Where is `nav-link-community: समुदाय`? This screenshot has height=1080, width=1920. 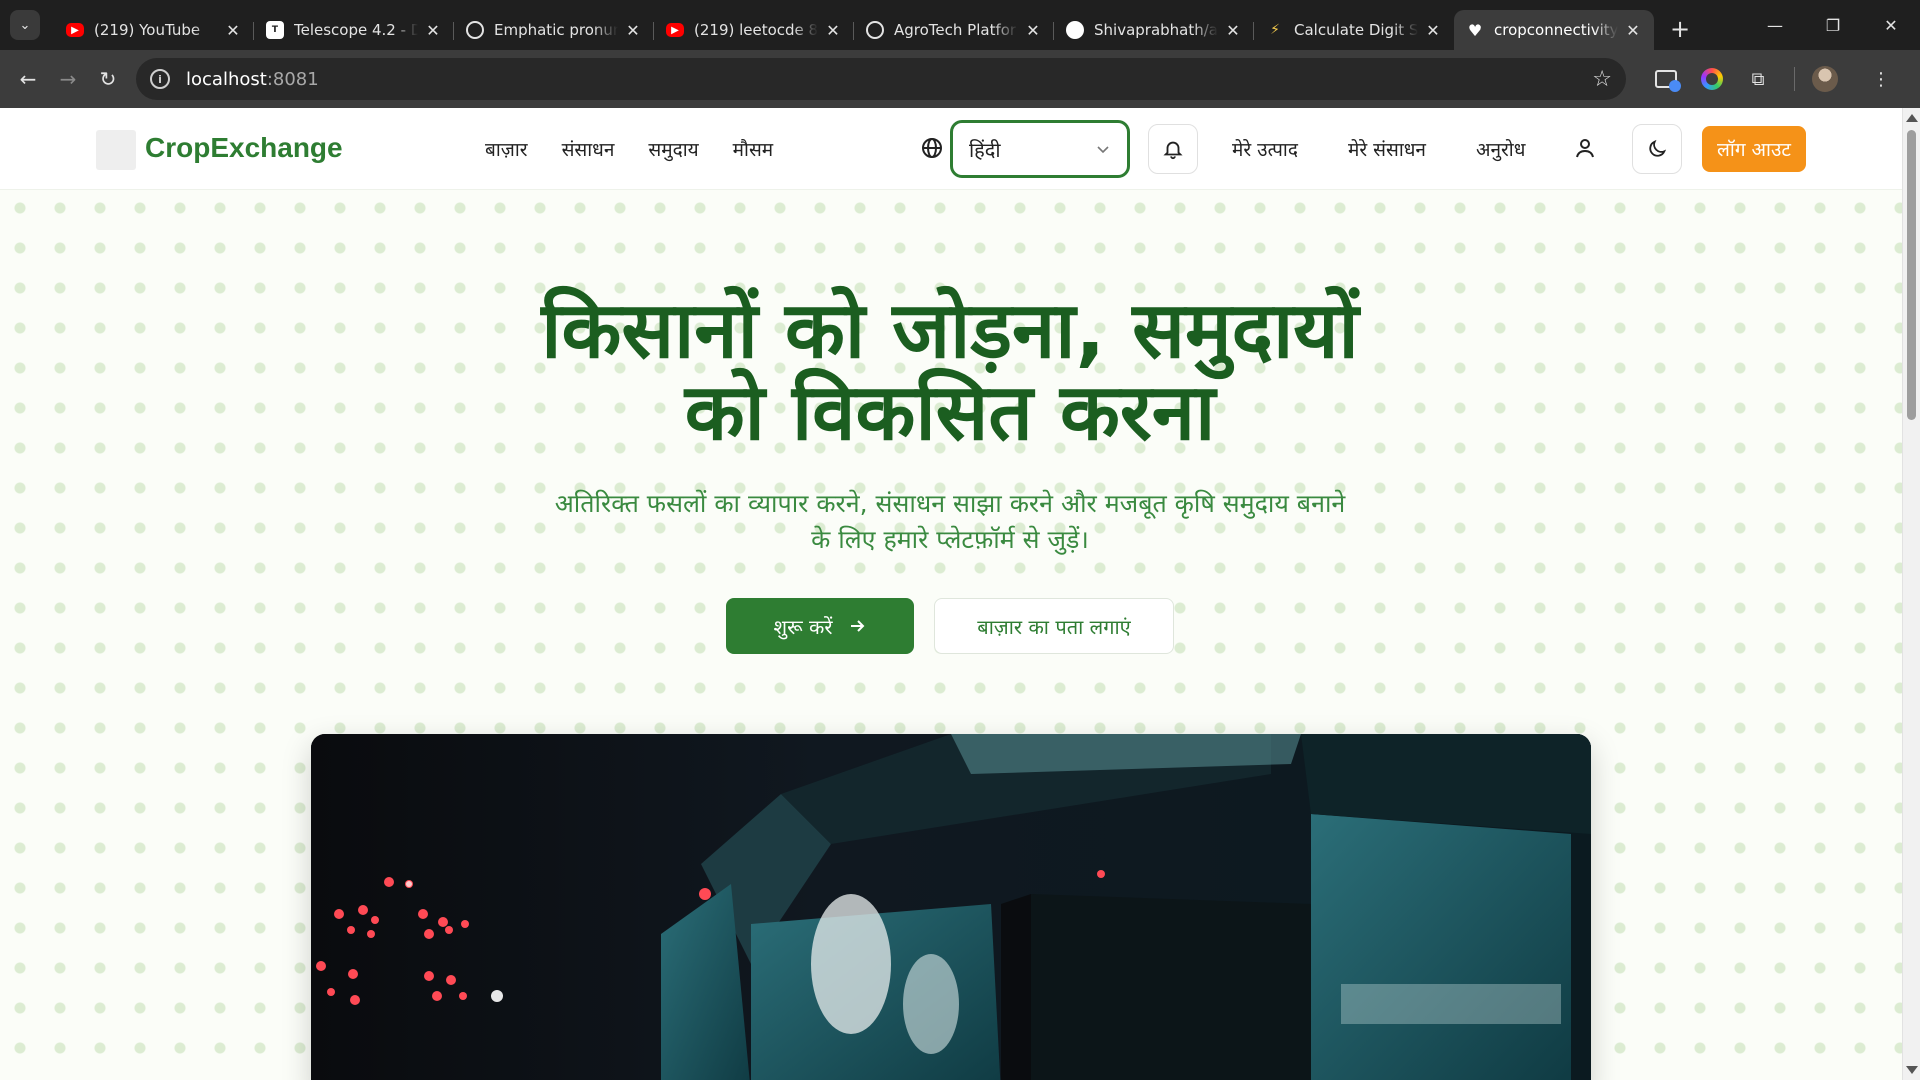
nav-link-community: समुदाय is located at coordinates (673, 149).